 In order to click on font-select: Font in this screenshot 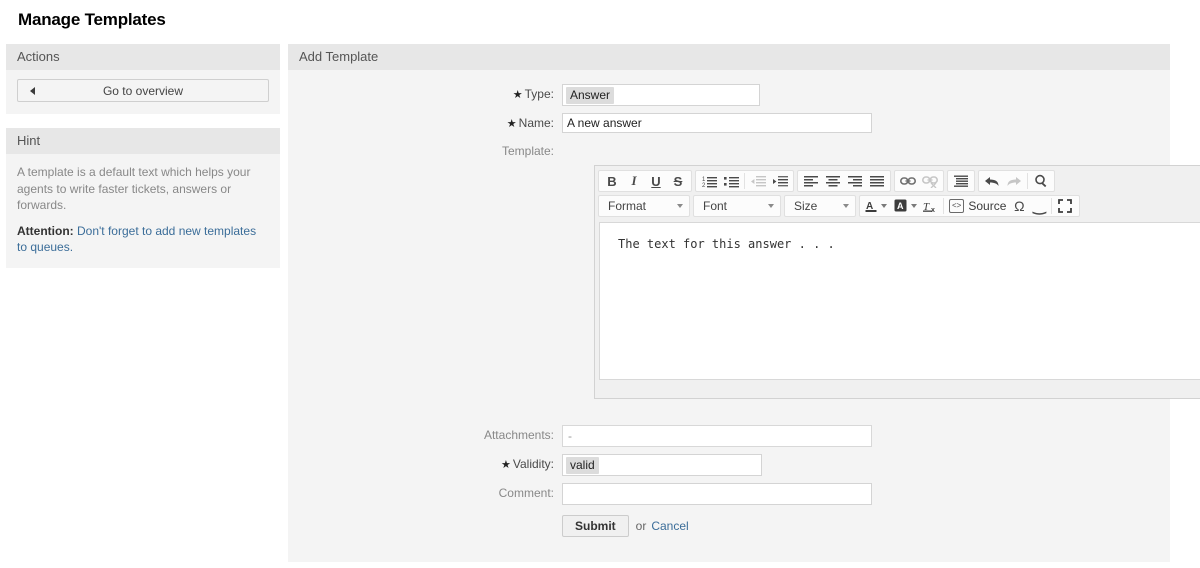, I will do `click(737, 206)`.